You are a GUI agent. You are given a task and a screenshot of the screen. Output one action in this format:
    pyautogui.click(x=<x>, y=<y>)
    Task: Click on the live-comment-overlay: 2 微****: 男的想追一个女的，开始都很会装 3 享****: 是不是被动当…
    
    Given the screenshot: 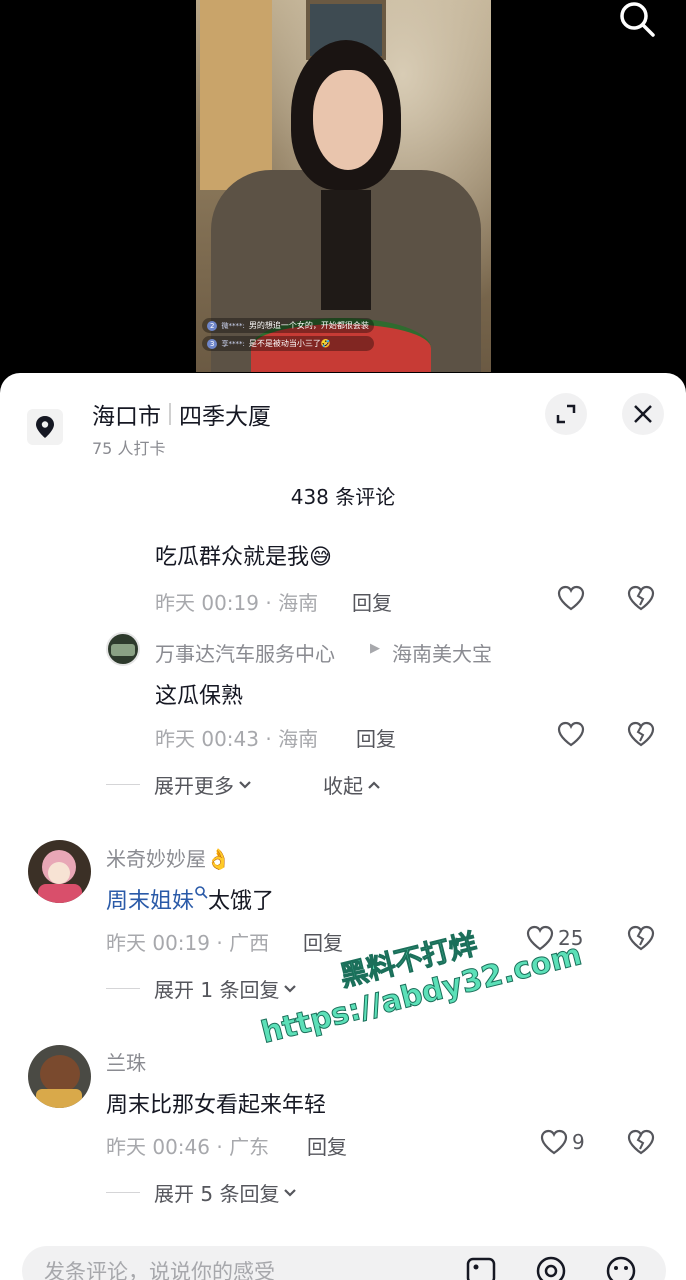 What is the action you would take?
    pyautogui.click(x=288, y=336)
    